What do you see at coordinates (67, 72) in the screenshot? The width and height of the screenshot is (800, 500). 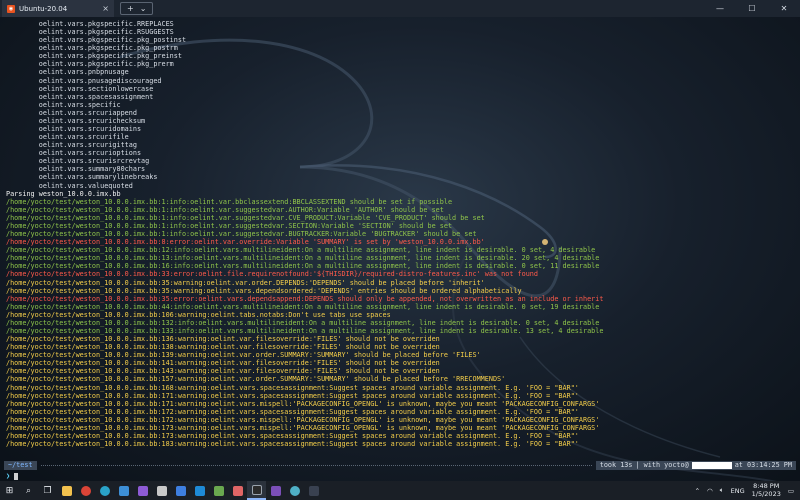 I see `terminal-line: oelint.vars.pnbpnusage` at bounding box center [67, 72].